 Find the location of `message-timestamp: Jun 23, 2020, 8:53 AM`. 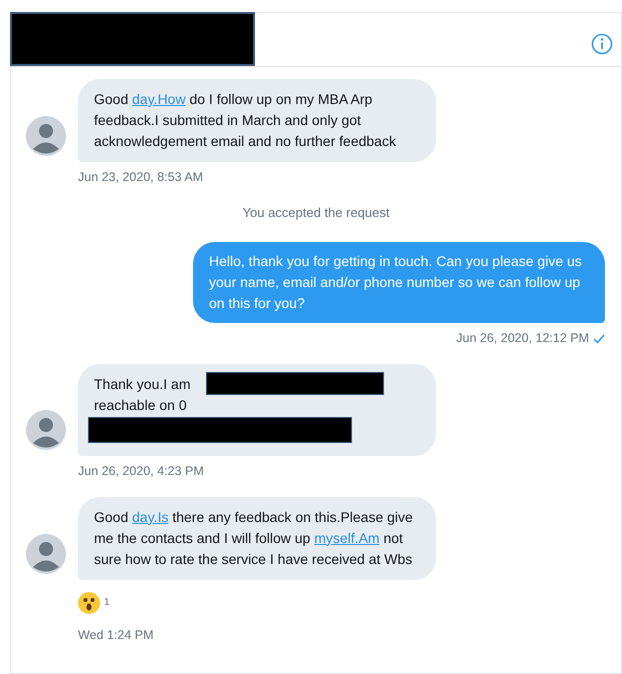

message-timestamp: Jun 23, 2020, 8:53 AM is located at coordinates (141, 177).